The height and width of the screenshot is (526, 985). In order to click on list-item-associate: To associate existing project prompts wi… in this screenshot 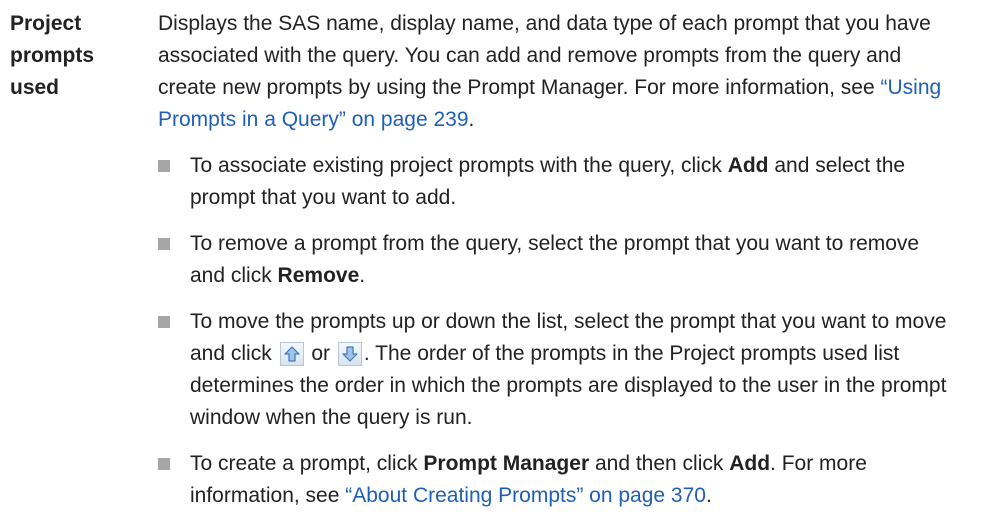, I will do `click(553, 182)`.